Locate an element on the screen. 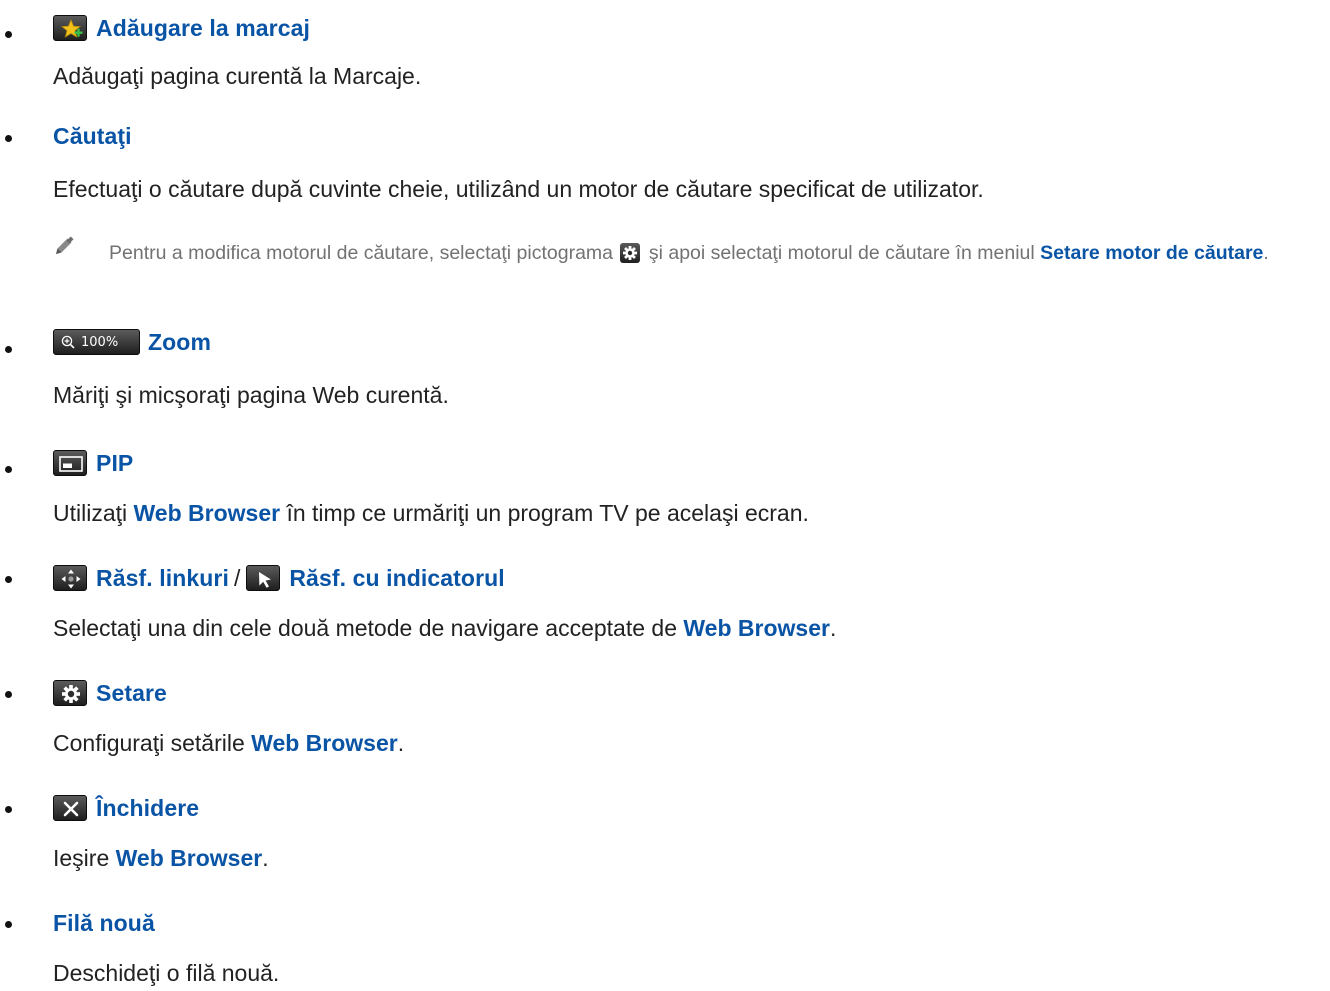 The image size is (1330, 991). item-title: Căutaţi is located at coordinates (92, 135).